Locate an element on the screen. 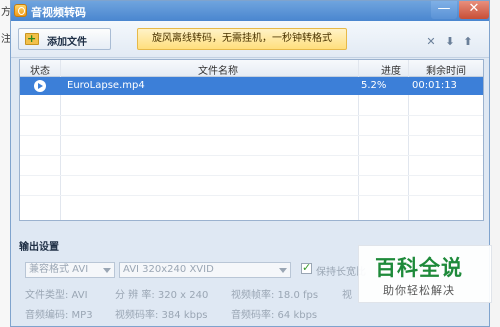  add-file-button: 添加文件 is located at coordinates (64, 39).